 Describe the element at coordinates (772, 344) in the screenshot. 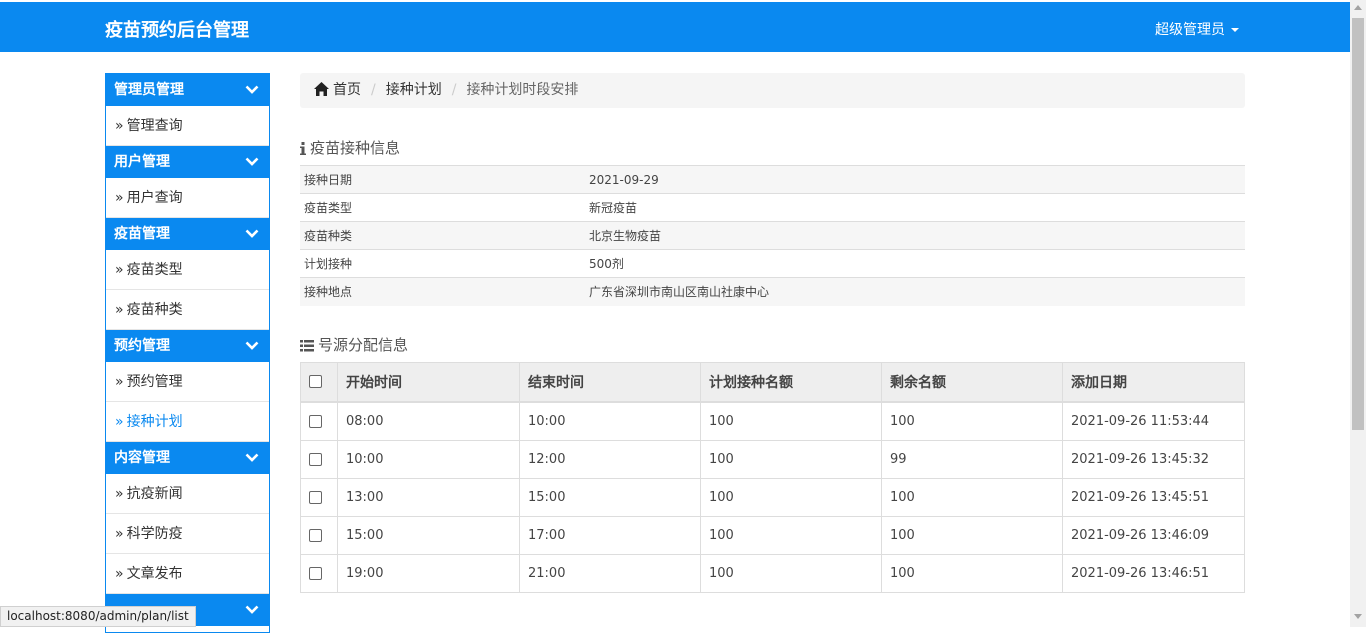

I see `slots-section-title: 号源分配信息` at that location.